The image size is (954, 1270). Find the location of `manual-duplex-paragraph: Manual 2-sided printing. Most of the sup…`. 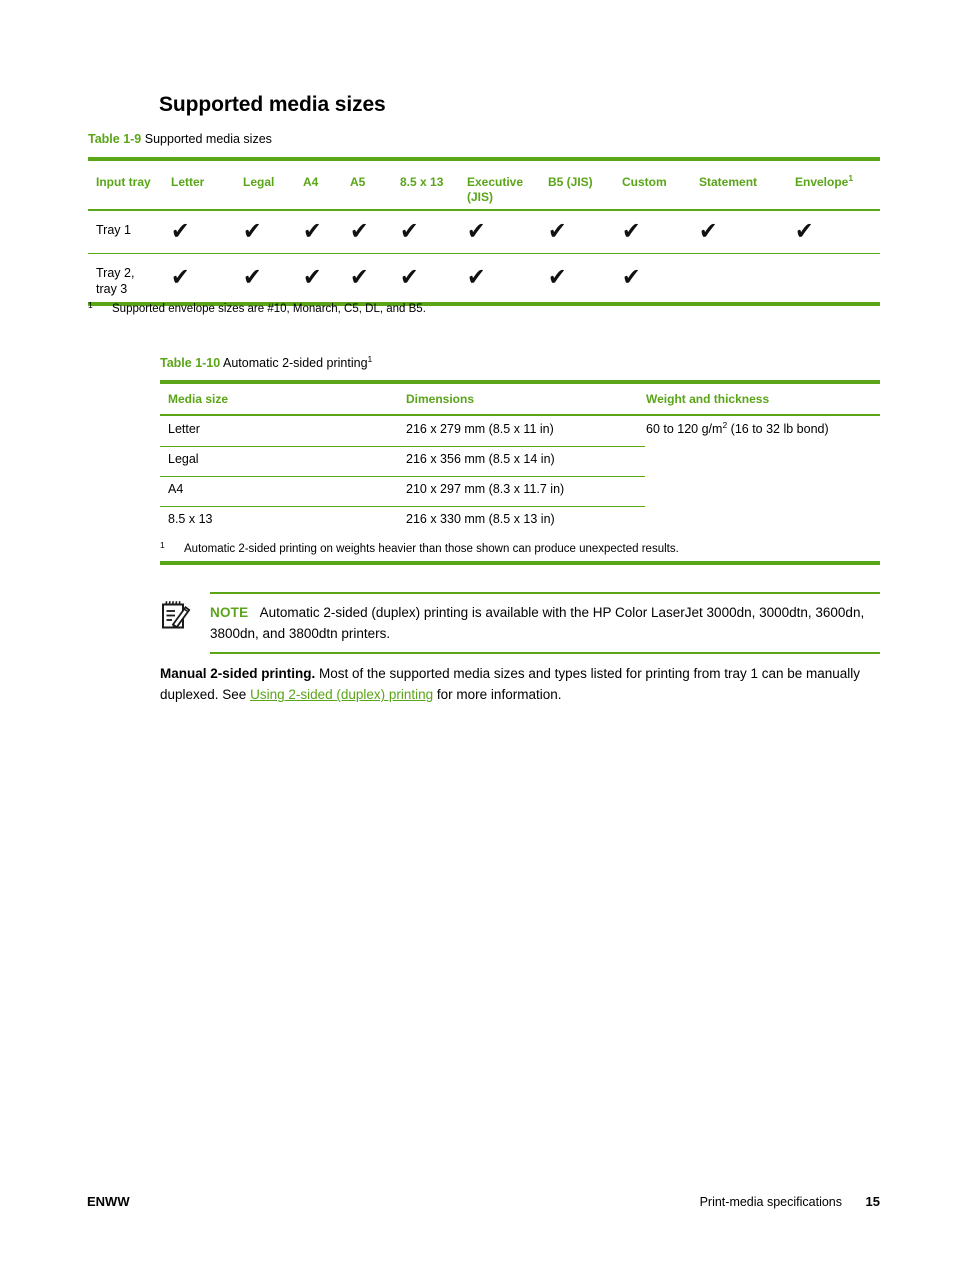

manual-duplex-paragraph: Manual 2-sided printing. Most of the sup… is located at coordinates (521, 684).